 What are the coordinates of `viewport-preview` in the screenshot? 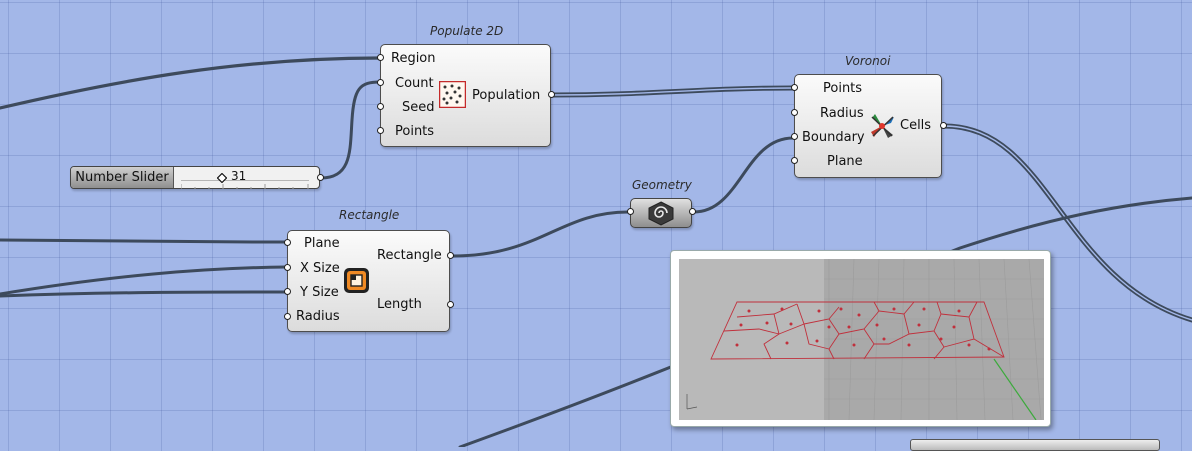 It's located at (860, 338).